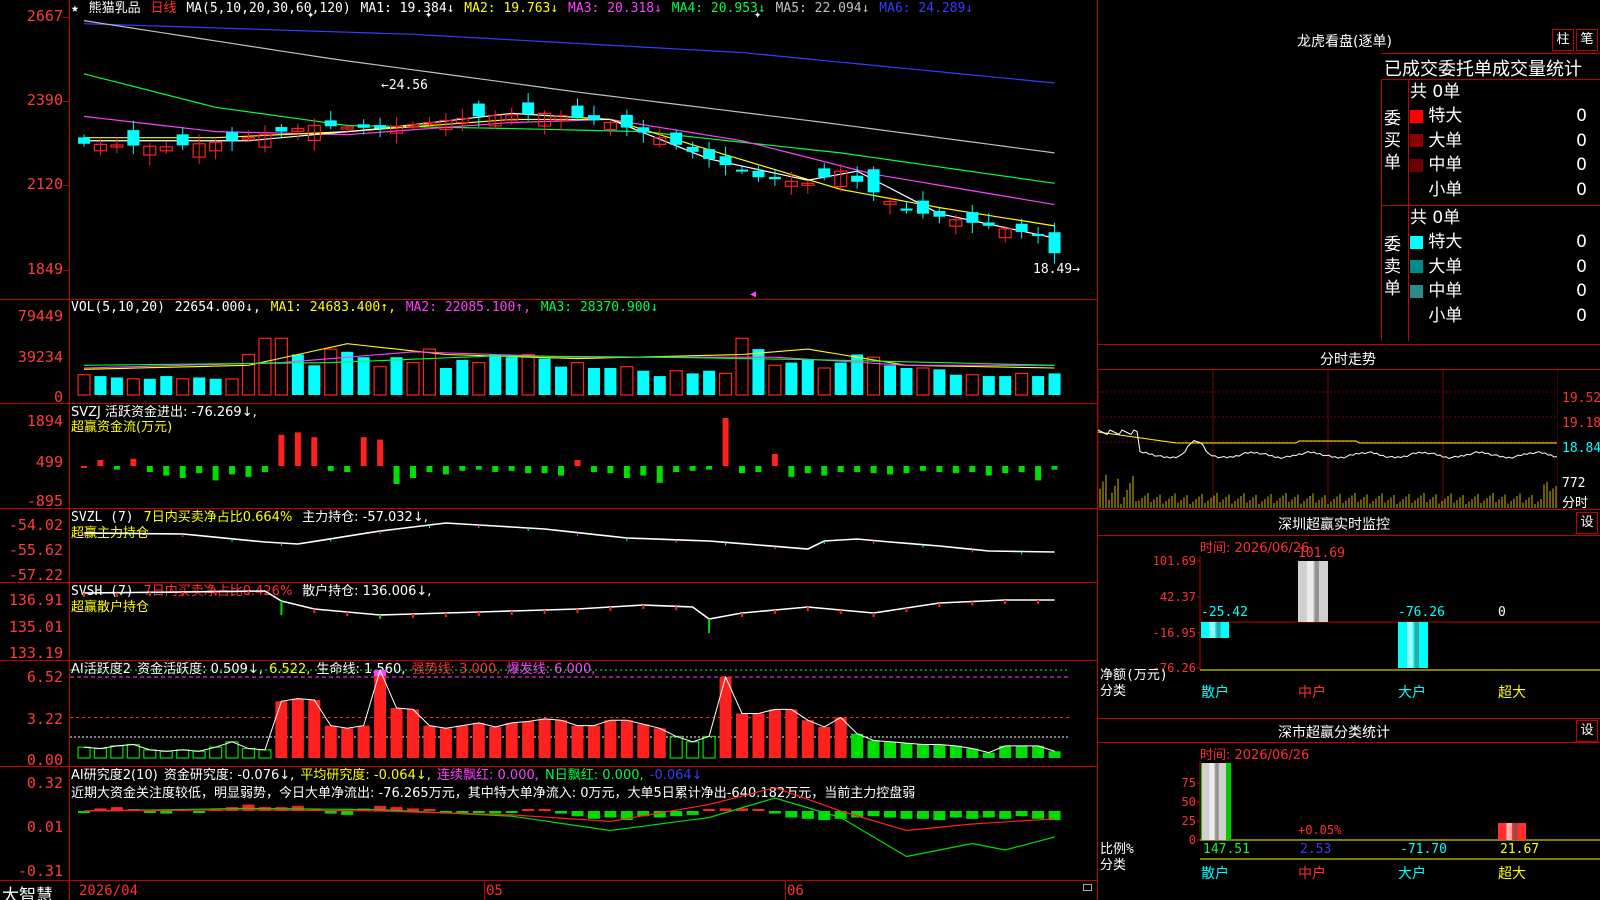 The image size is (1600, 900). Describe the element at coordinates (44, 677) in the screenshot. I see `ai-active-axis-label: 6.52` at that location.